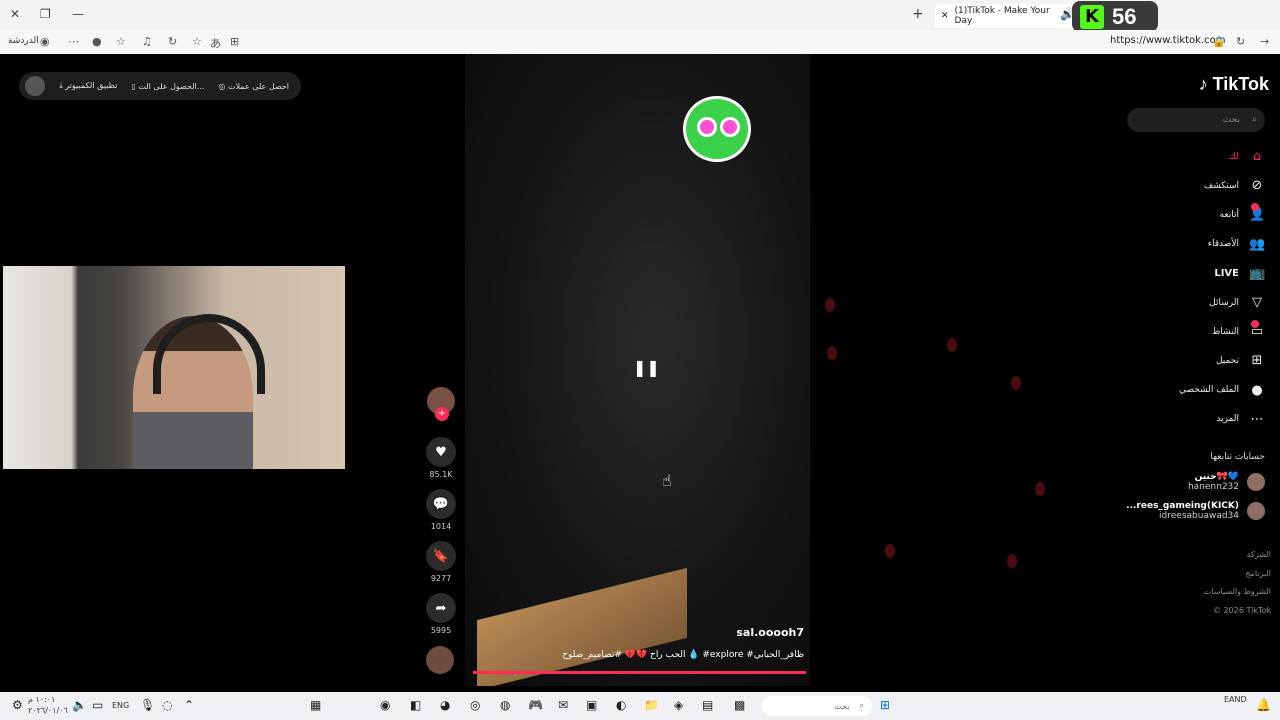  Describe the element at coordinates (79, 705) in the screenshot. I see `volume-tray-icon: 🔈` at that location.